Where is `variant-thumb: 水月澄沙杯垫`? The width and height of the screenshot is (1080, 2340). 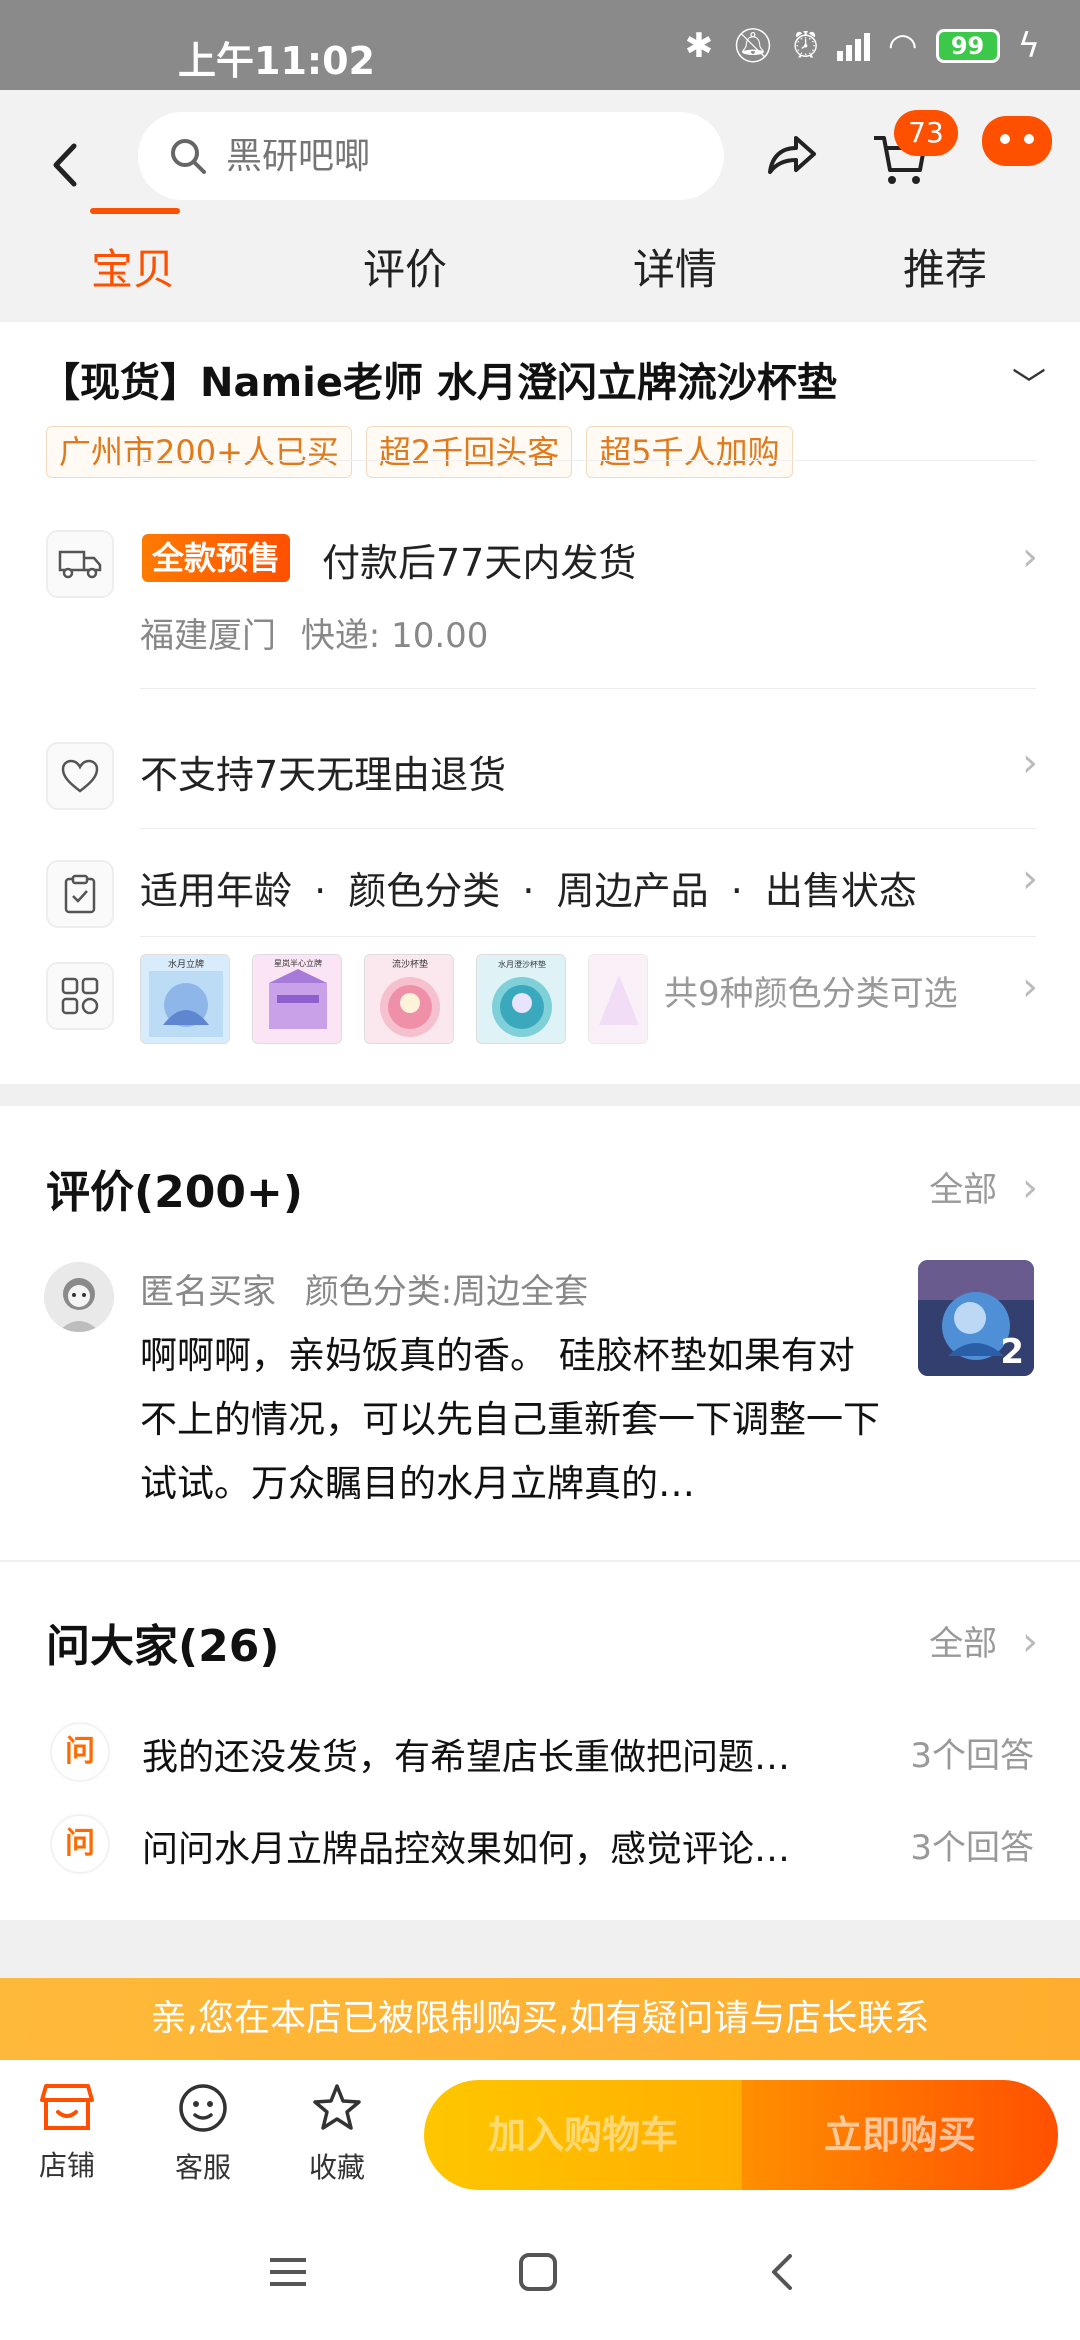 variant-thumb: 水月澄沙杯垫 is located at coordinates (521, 999).